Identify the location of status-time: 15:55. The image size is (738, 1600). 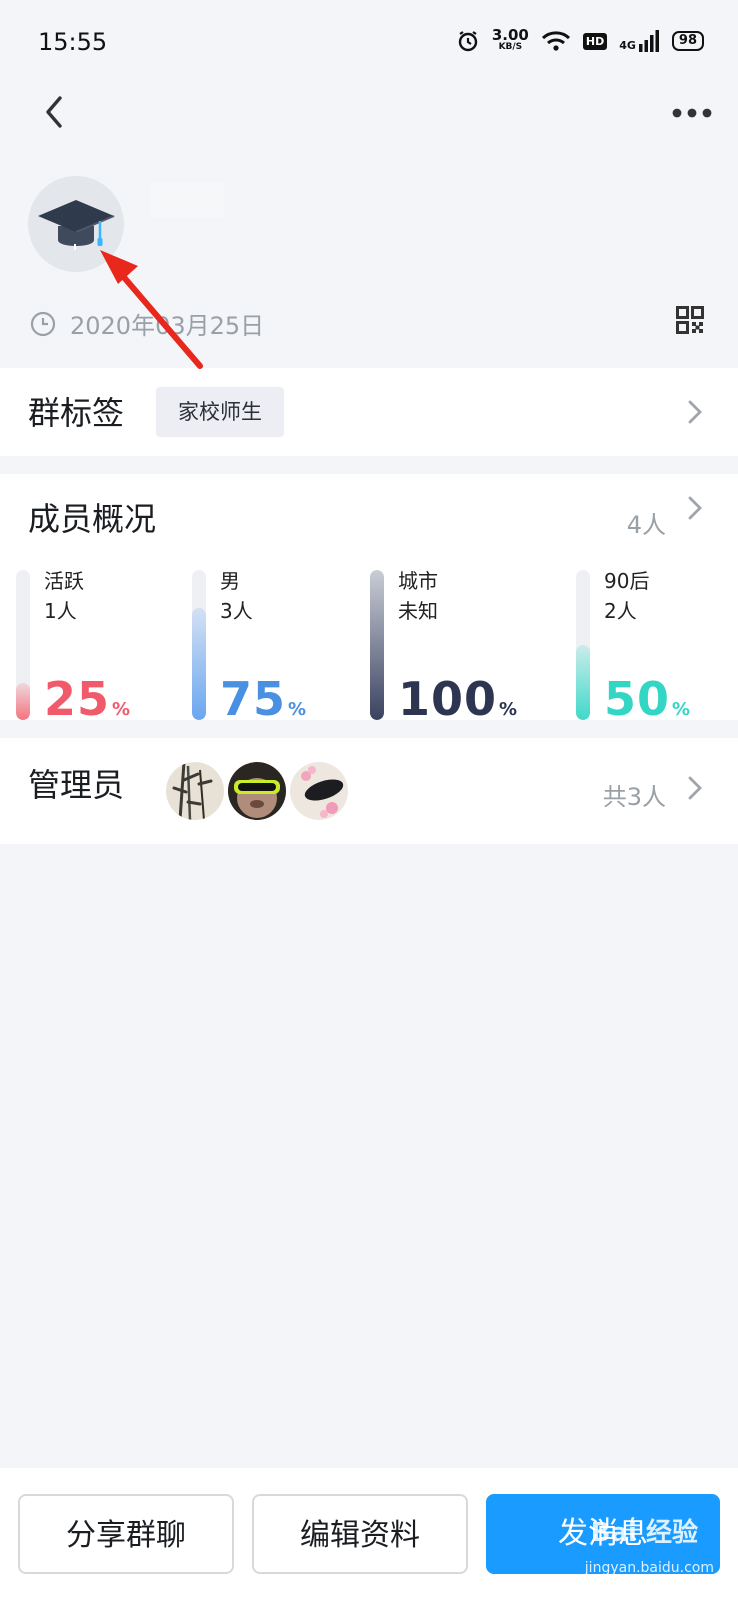
(73, 42).